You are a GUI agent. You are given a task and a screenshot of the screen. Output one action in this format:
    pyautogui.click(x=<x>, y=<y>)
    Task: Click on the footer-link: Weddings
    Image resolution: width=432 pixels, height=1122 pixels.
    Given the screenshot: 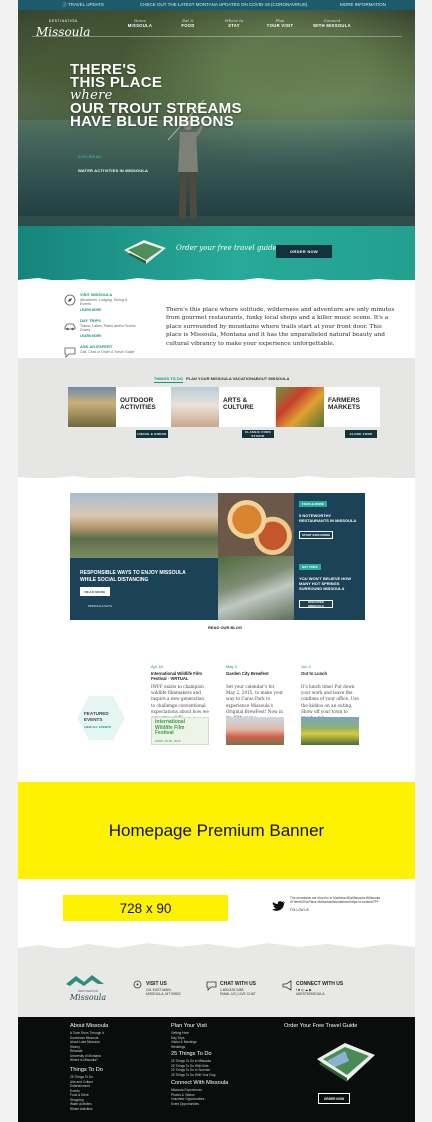 What is the action you would take?
    pyautogui.click(x=221, y=1047)
    